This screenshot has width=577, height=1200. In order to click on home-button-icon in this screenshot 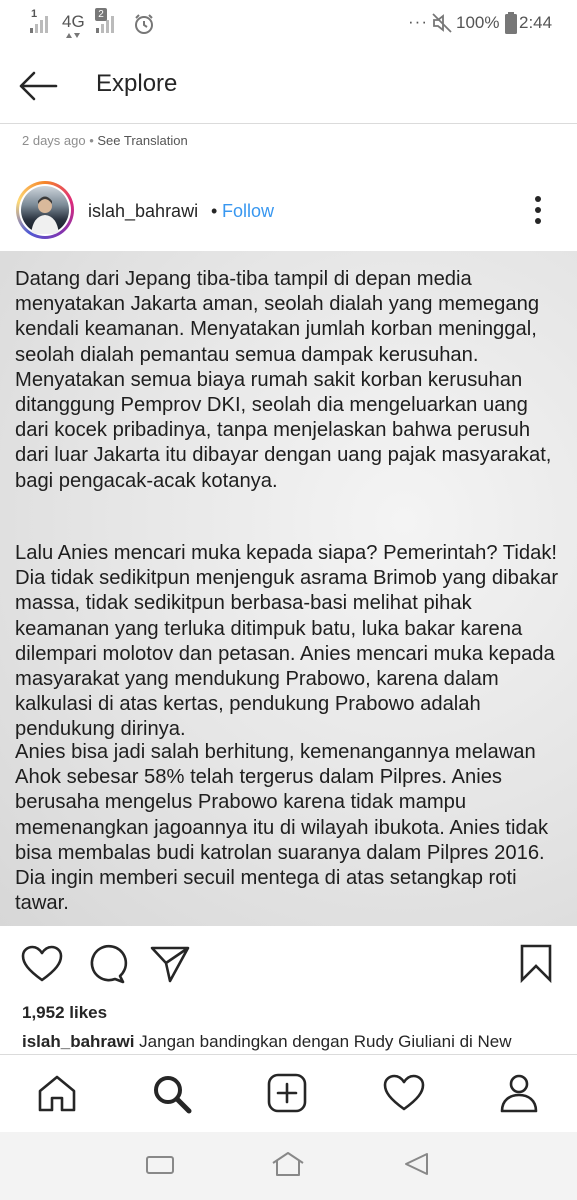, I will do `click(288, 1164)`.